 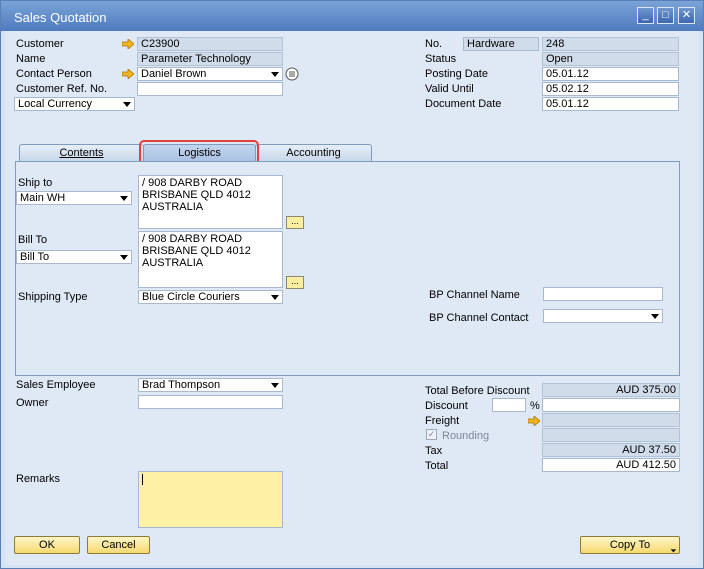 I want to click on discount-percent-field, so click(x=509, y=405).